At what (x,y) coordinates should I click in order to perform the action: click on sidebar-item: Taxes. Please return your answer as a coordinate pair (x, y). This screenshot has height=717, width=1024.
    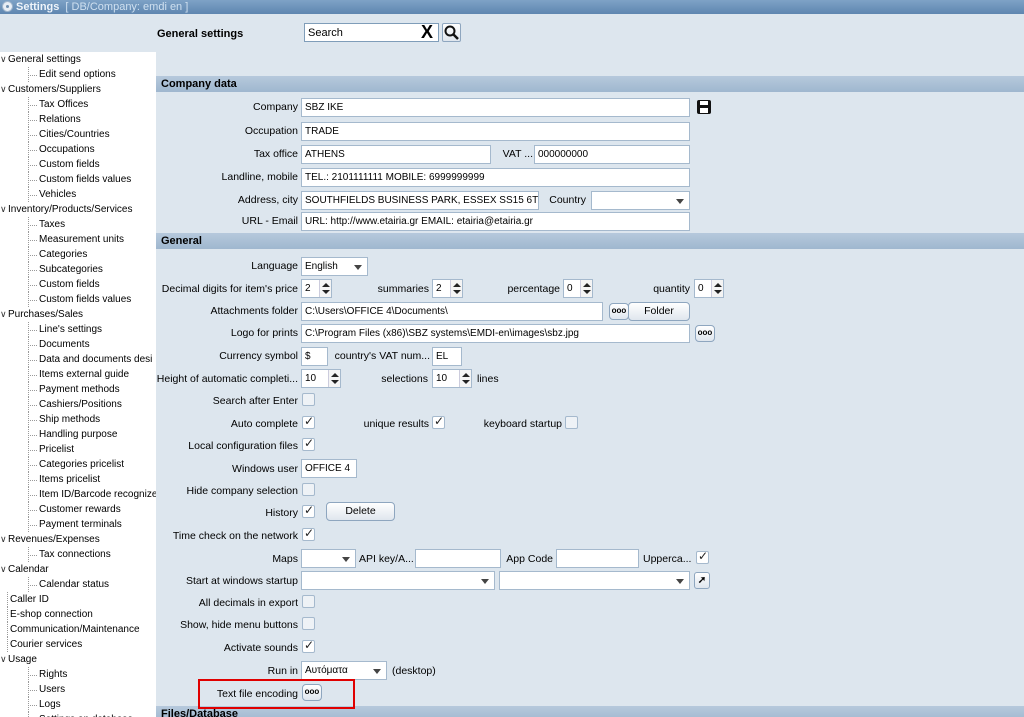
    Looking at the image, I should click on (78, 224).